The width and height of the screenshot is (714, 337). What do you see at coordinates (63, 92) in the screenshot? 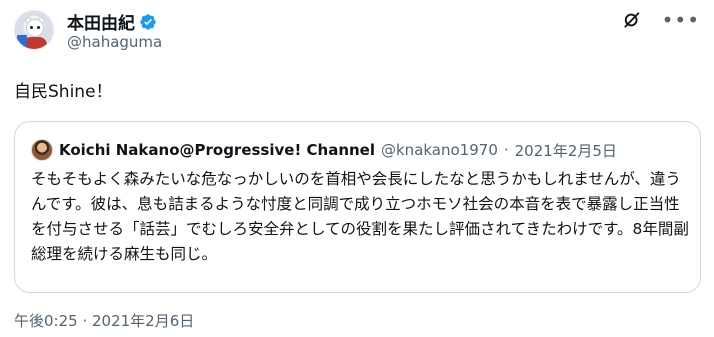
I see `tweet-text: 自民Shine！` at bounding box center [63, 92].